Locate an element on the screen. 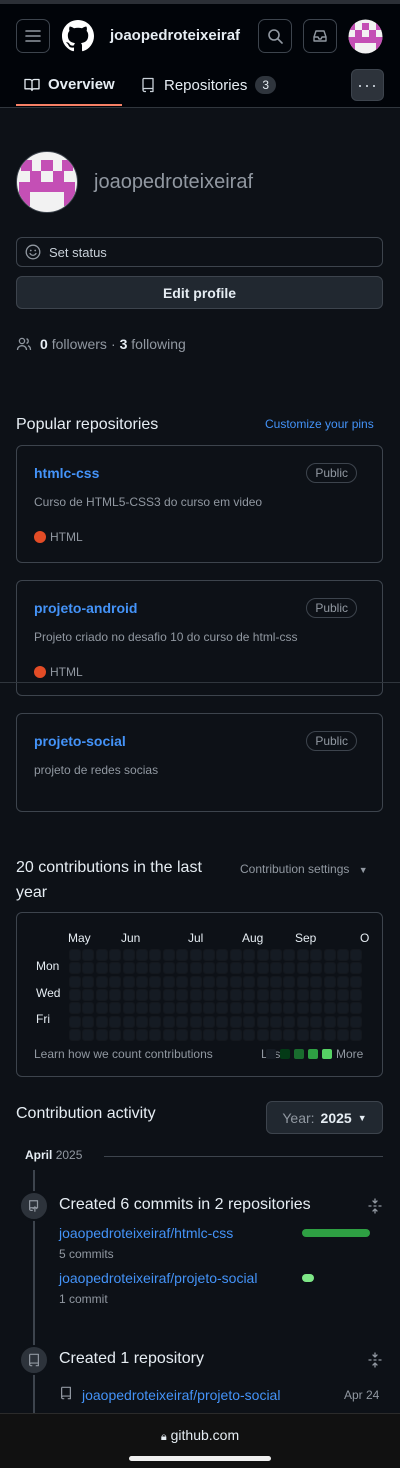 The height and width of the screenshot is (1468, 400). search-button is located at coordinates (275, 36).